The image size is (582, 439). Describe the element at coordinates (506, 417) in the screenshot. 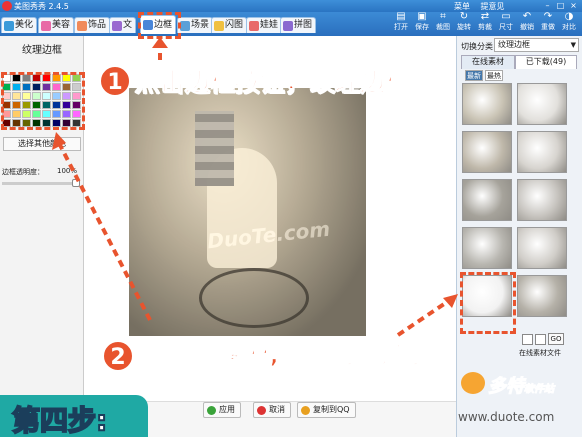

I see `brand-url: www.duote.com` at that location.